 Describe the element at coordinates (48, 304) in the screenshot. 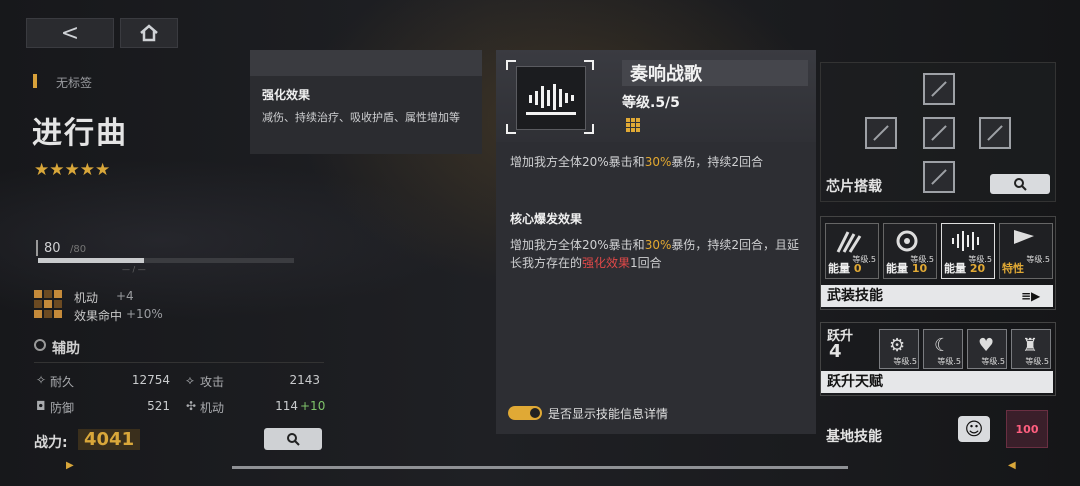

I see `equipment-grid-icon` at that location.